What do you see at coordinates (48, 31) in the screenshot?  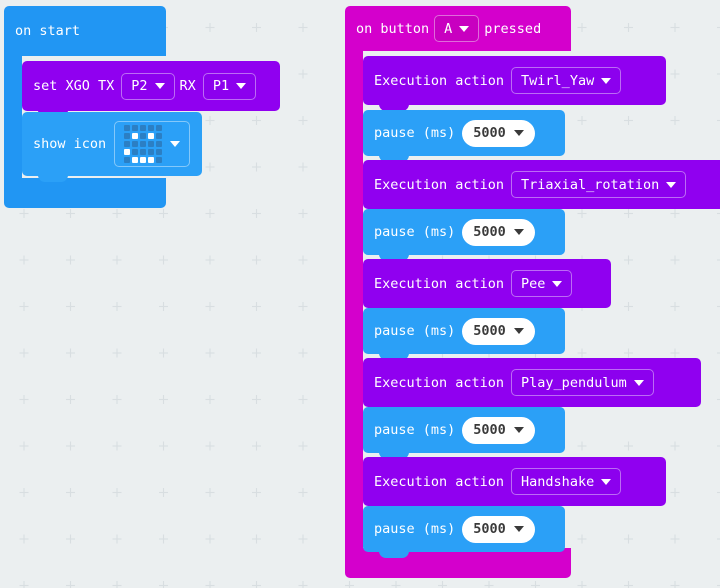 I see `on-start-label: on start` at bounding box center [48, 31].